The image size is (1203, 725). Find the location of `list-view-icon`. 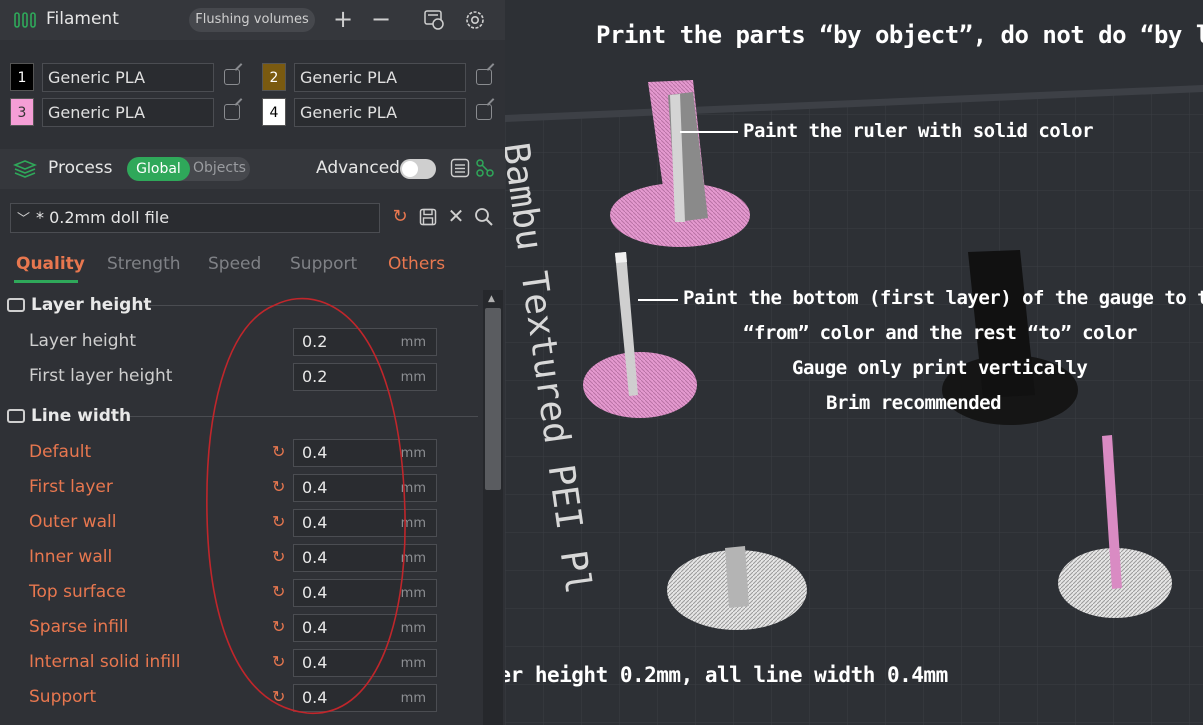

list-view-icon is located at coordinates (460, 168).